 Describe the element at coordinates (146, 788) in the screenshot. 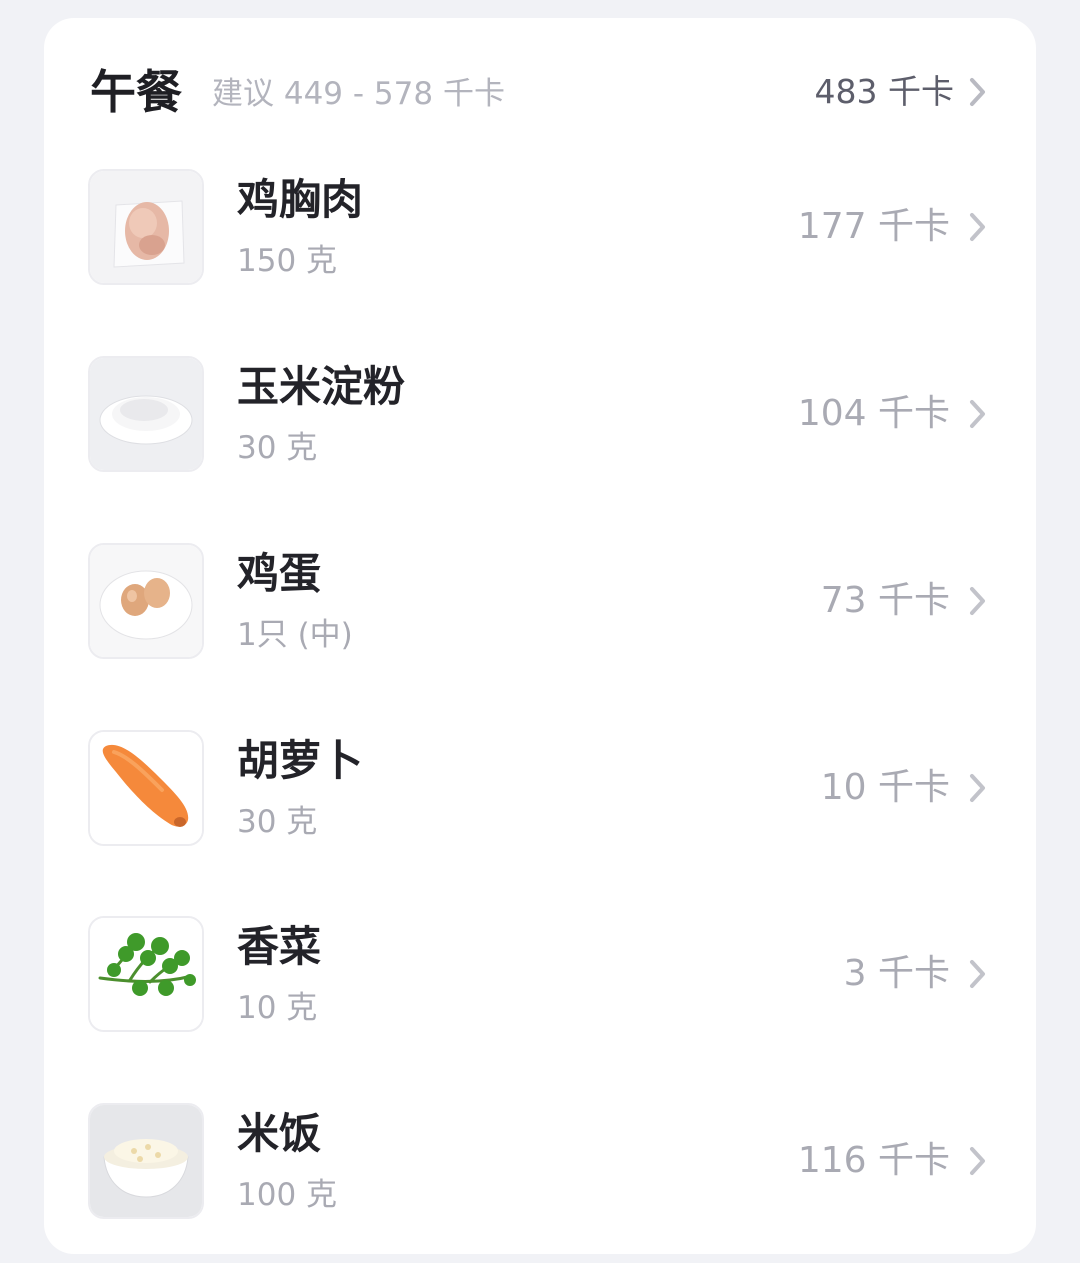

I see `carrot-image` at that location.